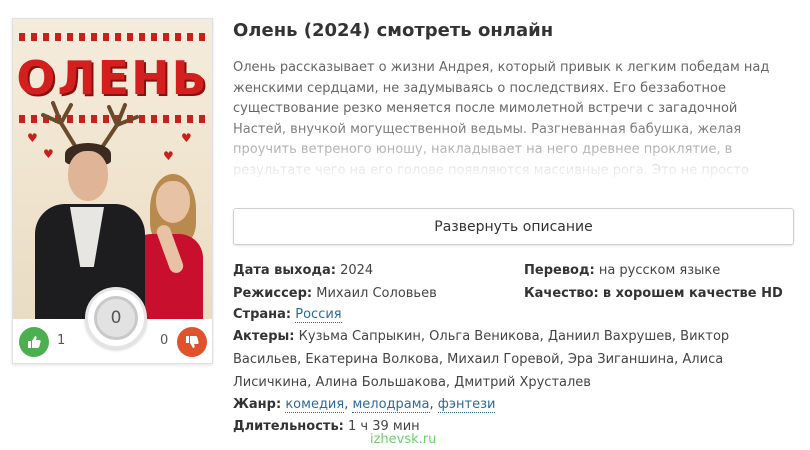  What do you see at coordinates (376, 293) in the screenshot?
I see `director-value: Михаил Соловьев` at bounding box center [376, 293].